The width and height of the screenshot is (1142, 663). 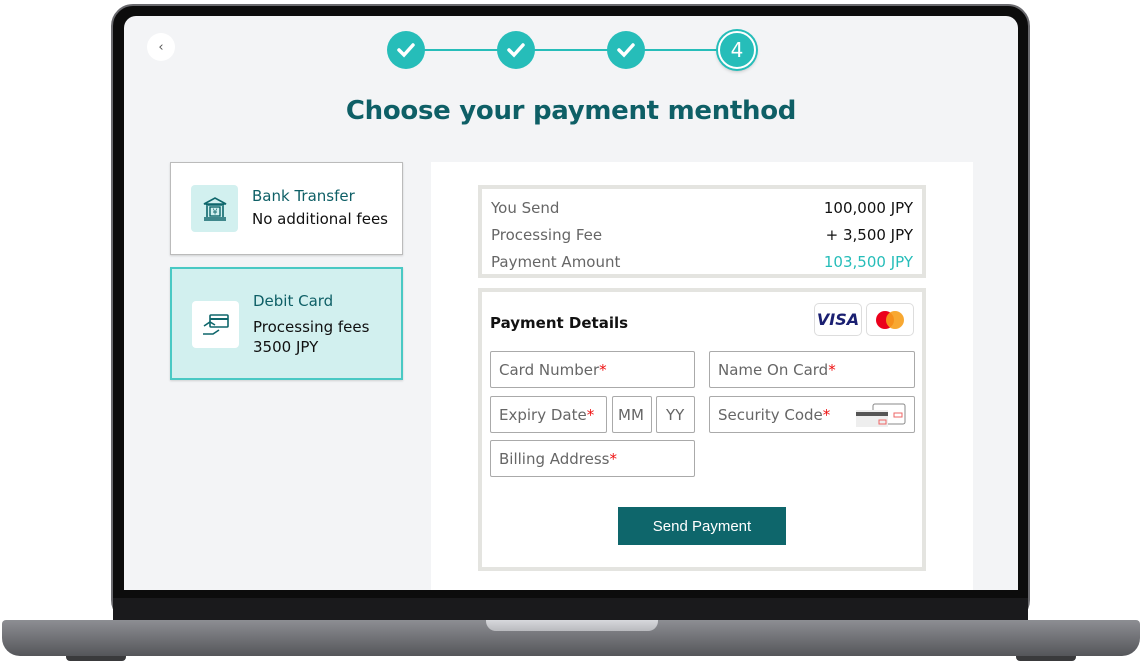 I want to click on details-title: Payment Details, so click(x=559, y=323).